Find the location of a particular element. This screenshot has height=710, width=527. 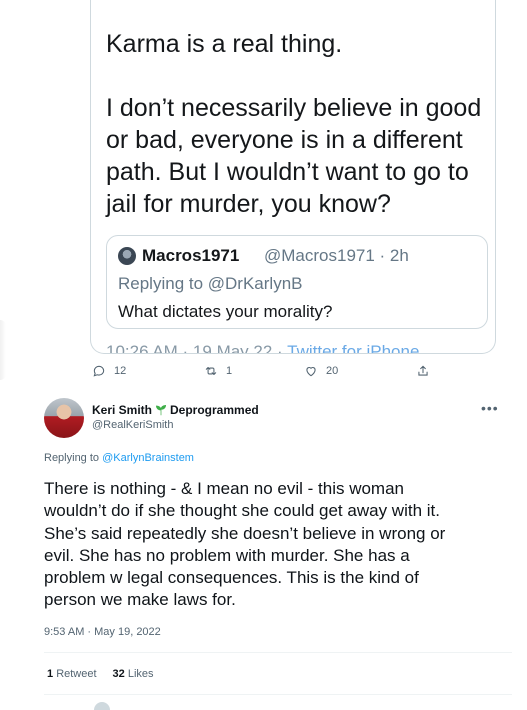

quoted-text-line: Karma is a real thing. is located at coordinates (224, 44).